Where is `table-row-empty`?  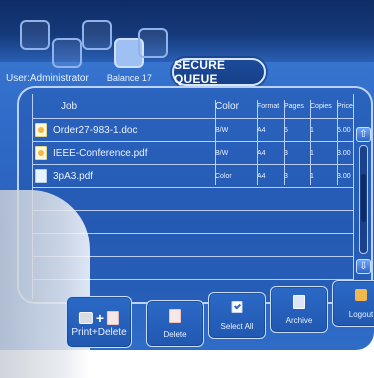
table-row-empty is located at coordinates (193, 199).